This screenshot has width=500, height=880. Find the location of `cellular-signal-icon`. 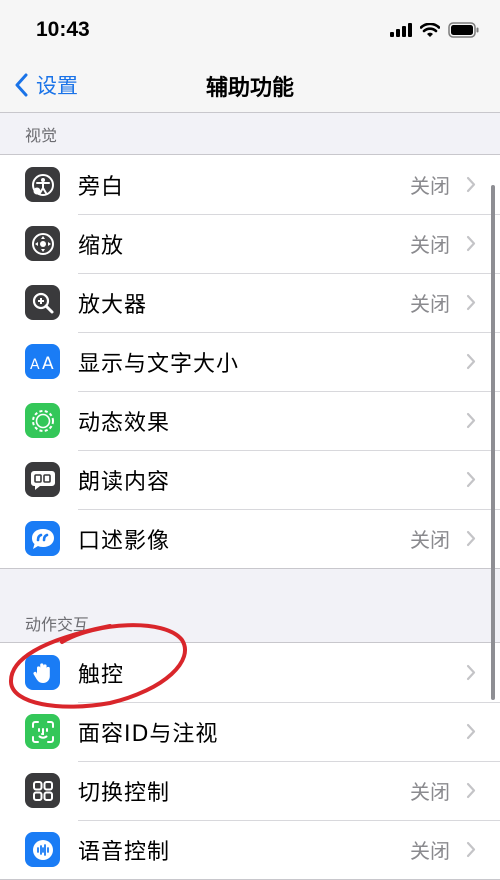

cellular-signal-icon is located at coordinates (401, 30).